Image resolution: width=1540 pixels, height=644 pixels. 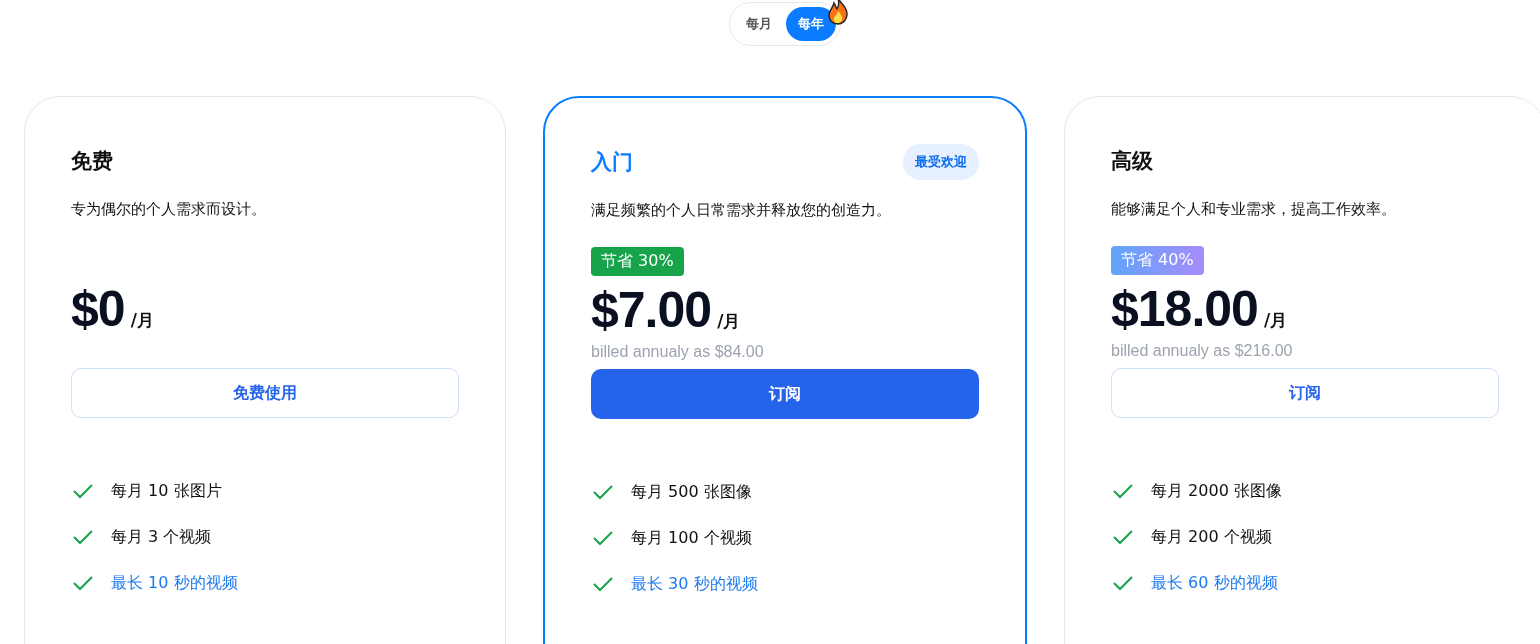 I want to click on feature-text: 最长 30 秒的视频, so click(x=694, y=584).